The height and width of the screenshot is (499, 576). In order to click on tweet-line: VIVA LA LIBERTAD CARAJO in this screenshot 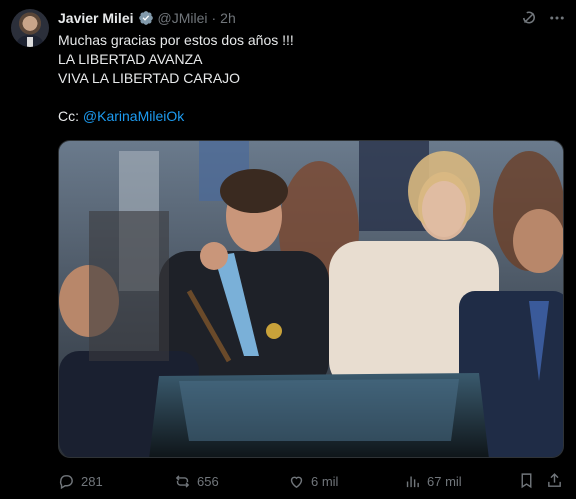, I will do `click(149, 78)`.